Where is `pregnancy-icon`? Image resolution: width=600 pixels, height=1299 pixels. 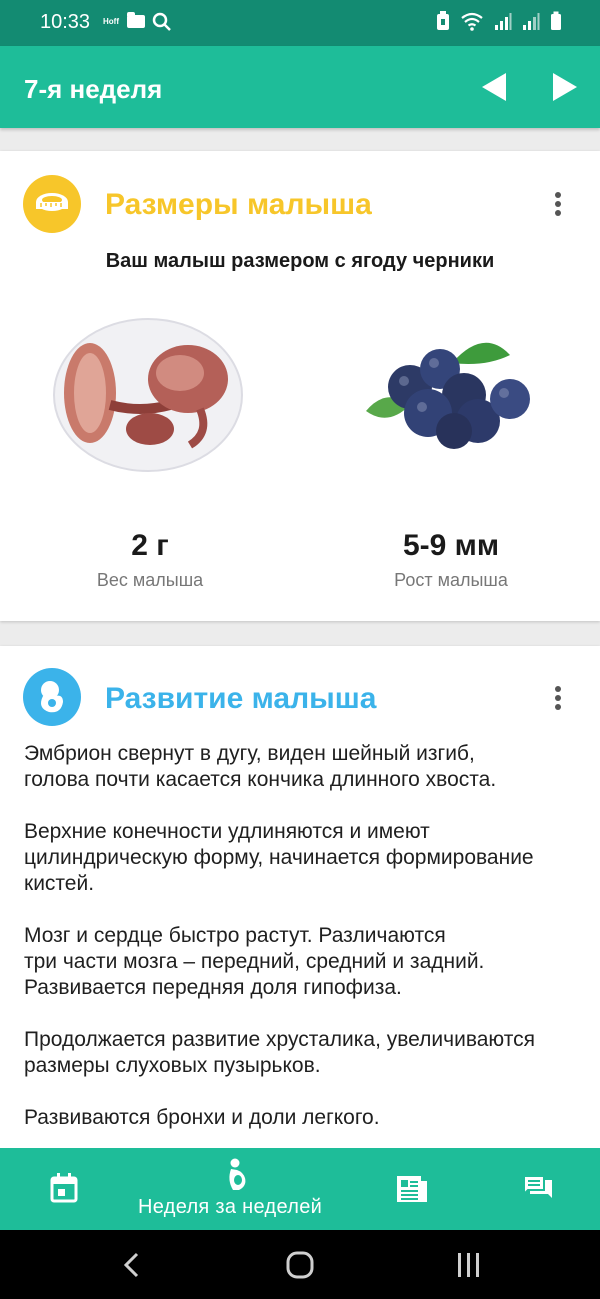
pregnancy-icon is located at coordinates (237, 1174).